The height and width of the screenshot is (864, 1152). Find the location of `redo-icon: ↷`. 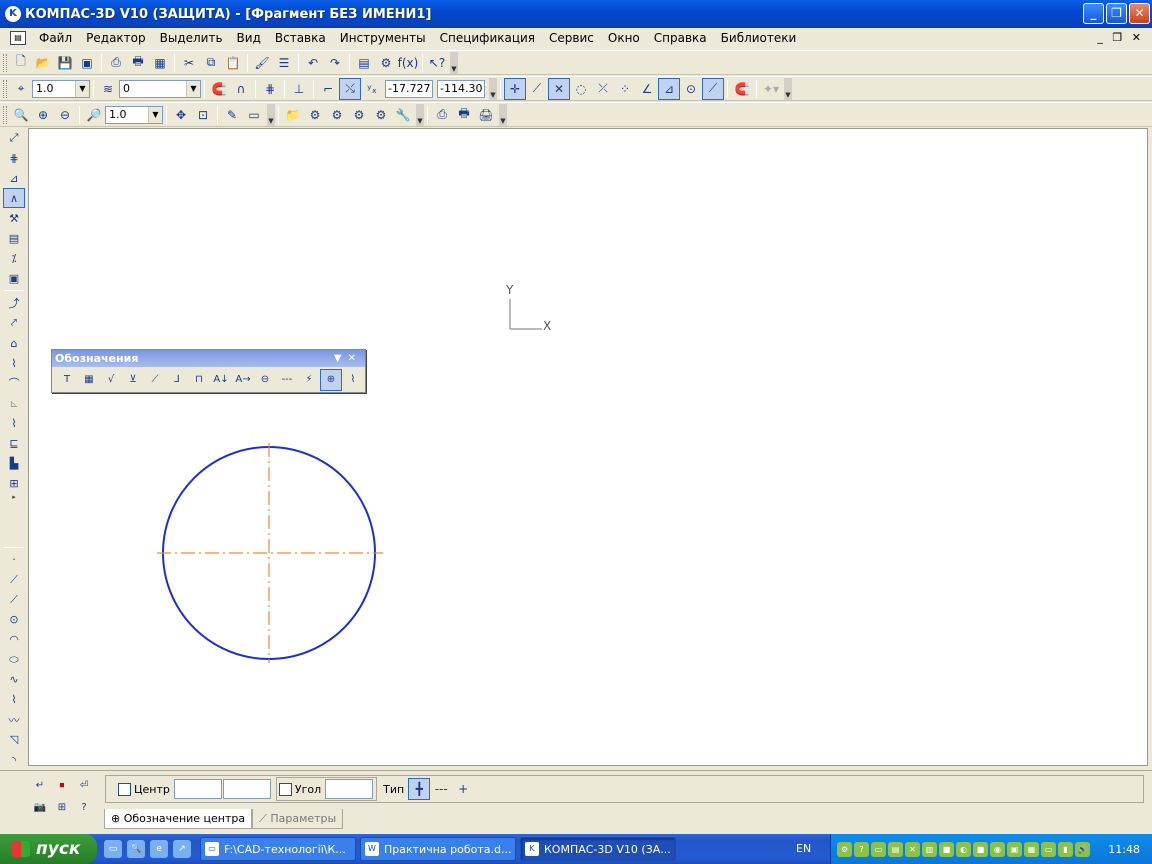

redo-icon: ↷ is located at coordinates (335, 63).